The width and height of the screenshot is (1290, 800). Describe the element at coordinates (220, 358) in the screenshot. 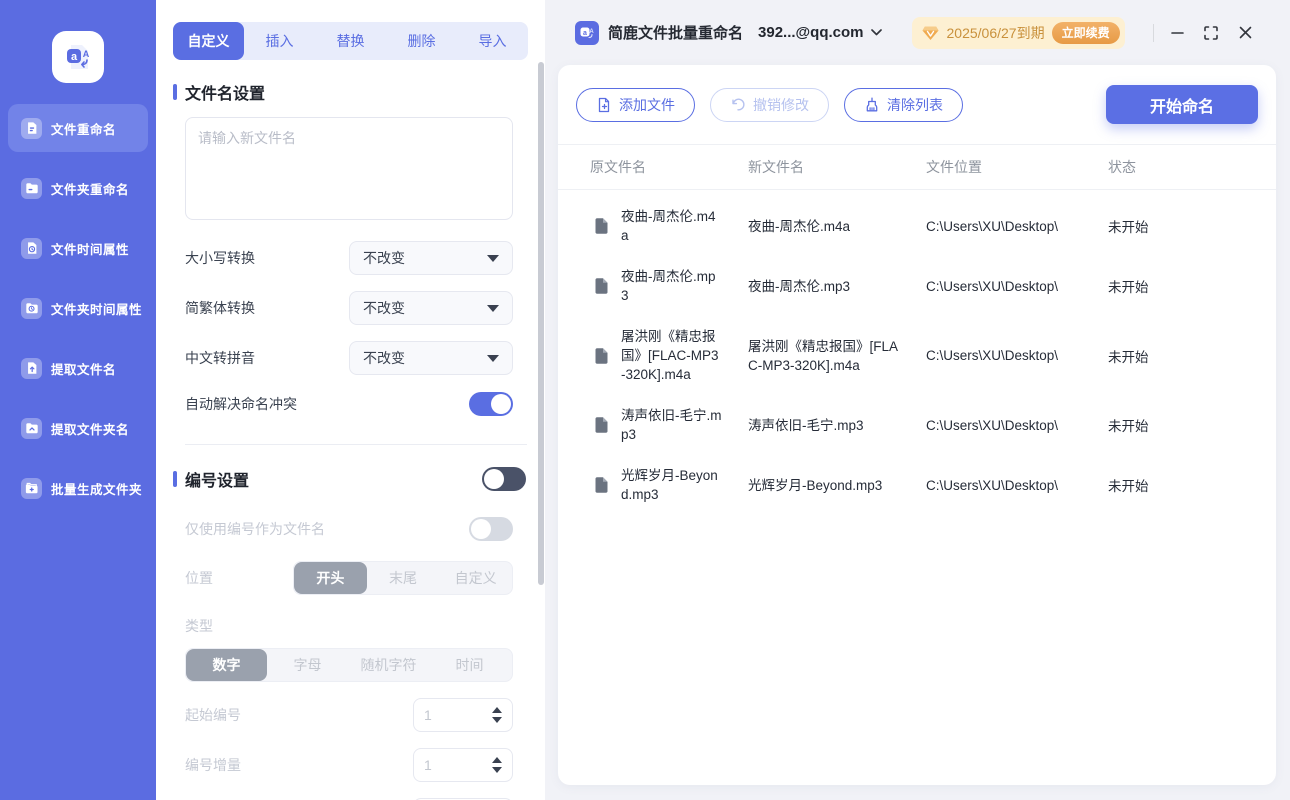

I see `select-label: 中文转拼音` at that location.